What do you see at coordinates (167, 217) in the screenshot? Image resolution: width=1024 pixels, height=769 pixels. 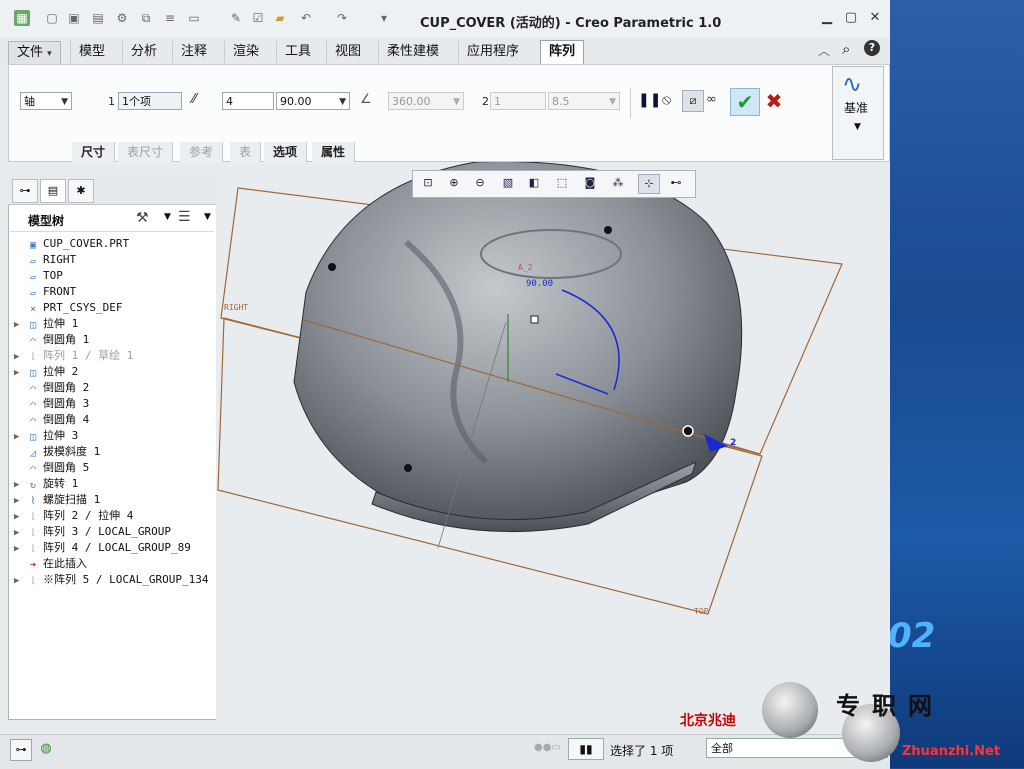 I see `tree-settings-dropdown-icon: ▼` at bounding box center [167, 217].